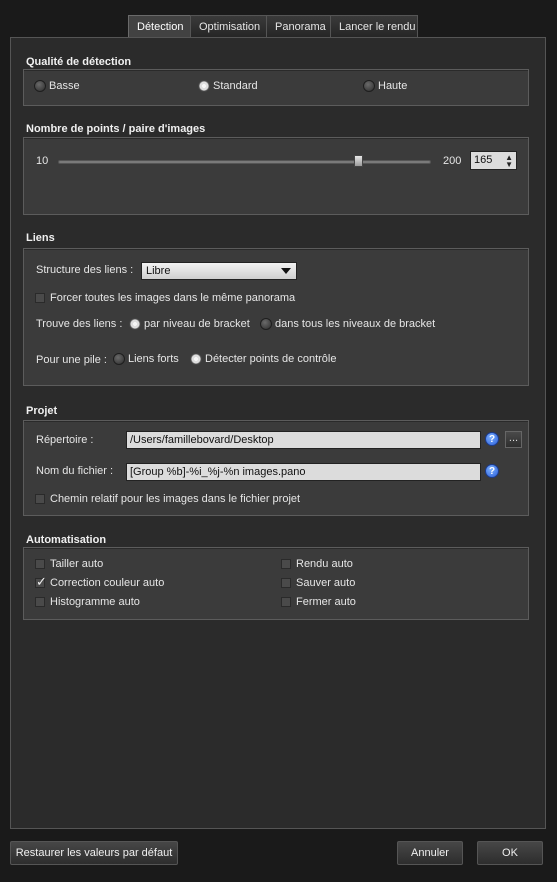  Describe the element at coordinates (325, 583) in the screenshot. I see `auto-save-label: Sauver auto` at that location.